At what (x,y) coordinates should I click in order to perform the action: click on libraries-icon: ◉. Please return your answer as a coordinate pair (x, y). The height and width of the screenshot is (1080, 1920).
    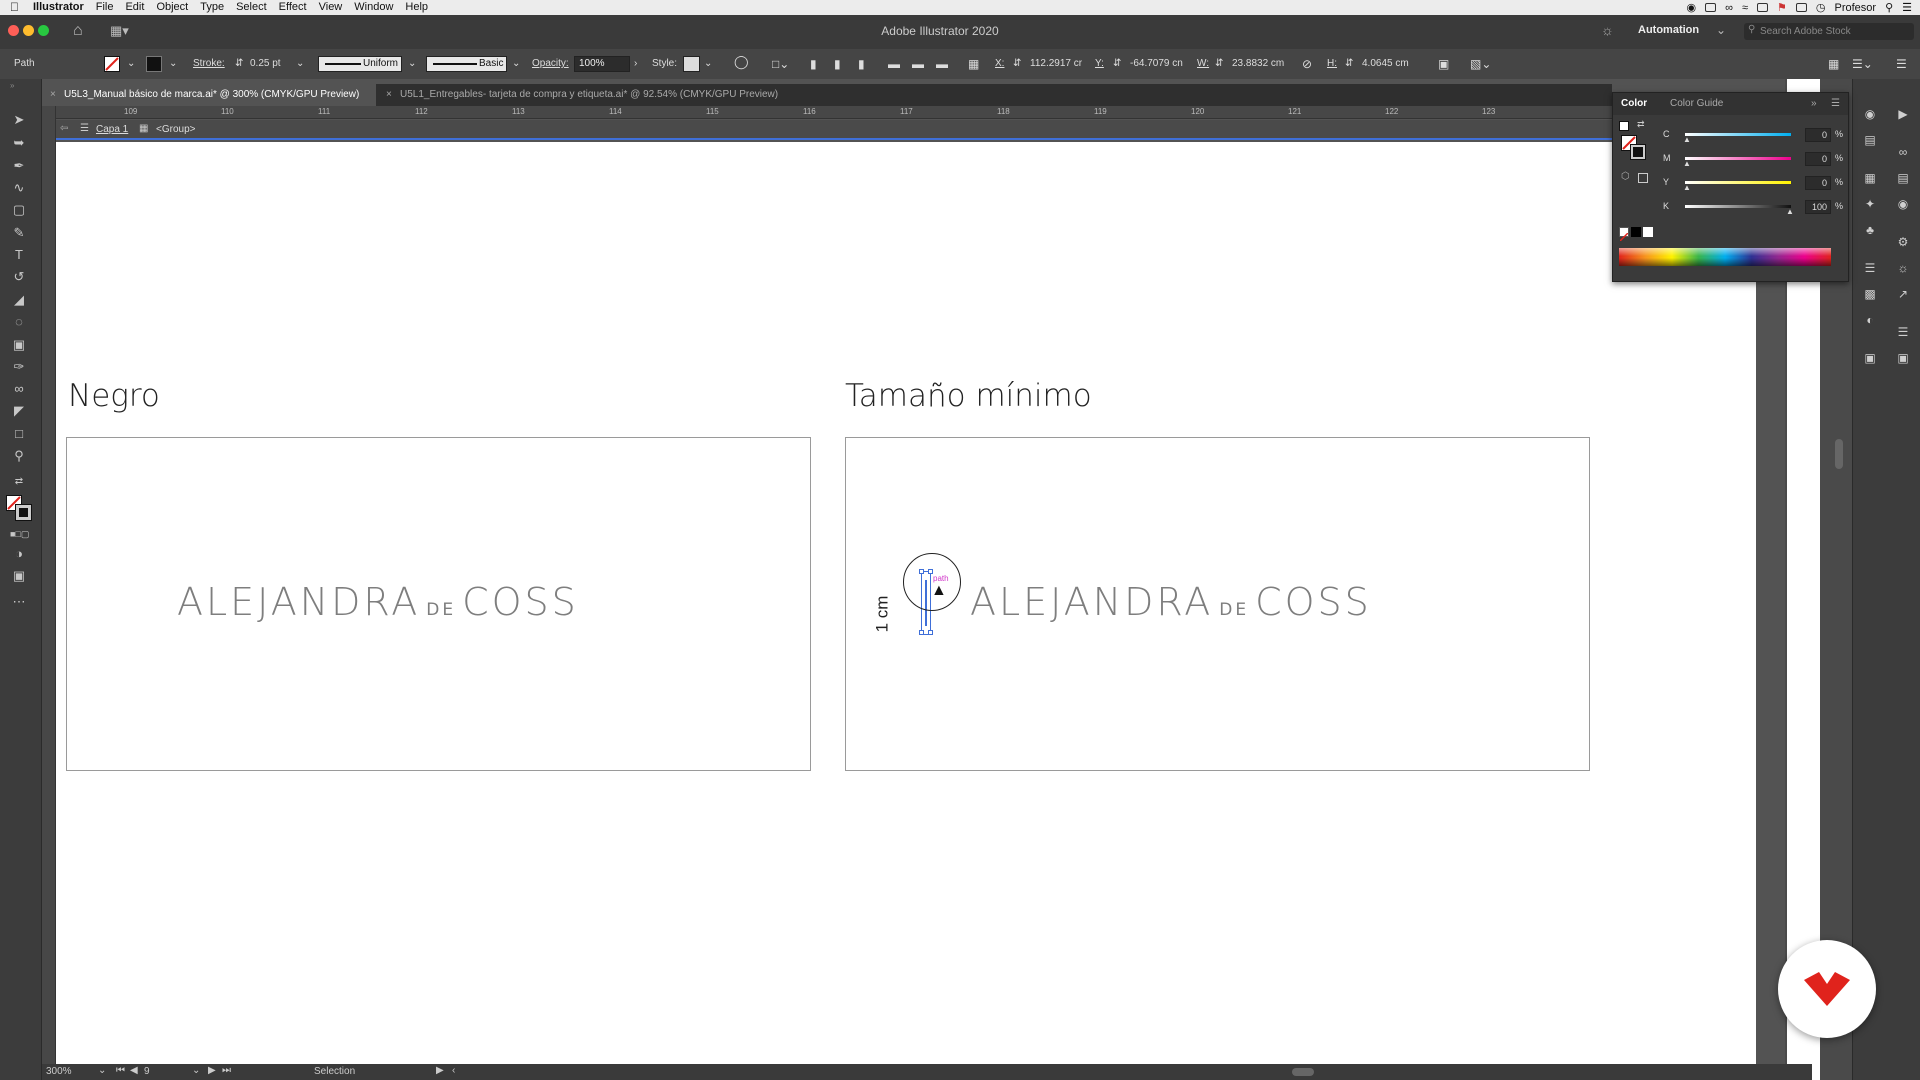
    Looking at the image, I should click on (1903, 204).